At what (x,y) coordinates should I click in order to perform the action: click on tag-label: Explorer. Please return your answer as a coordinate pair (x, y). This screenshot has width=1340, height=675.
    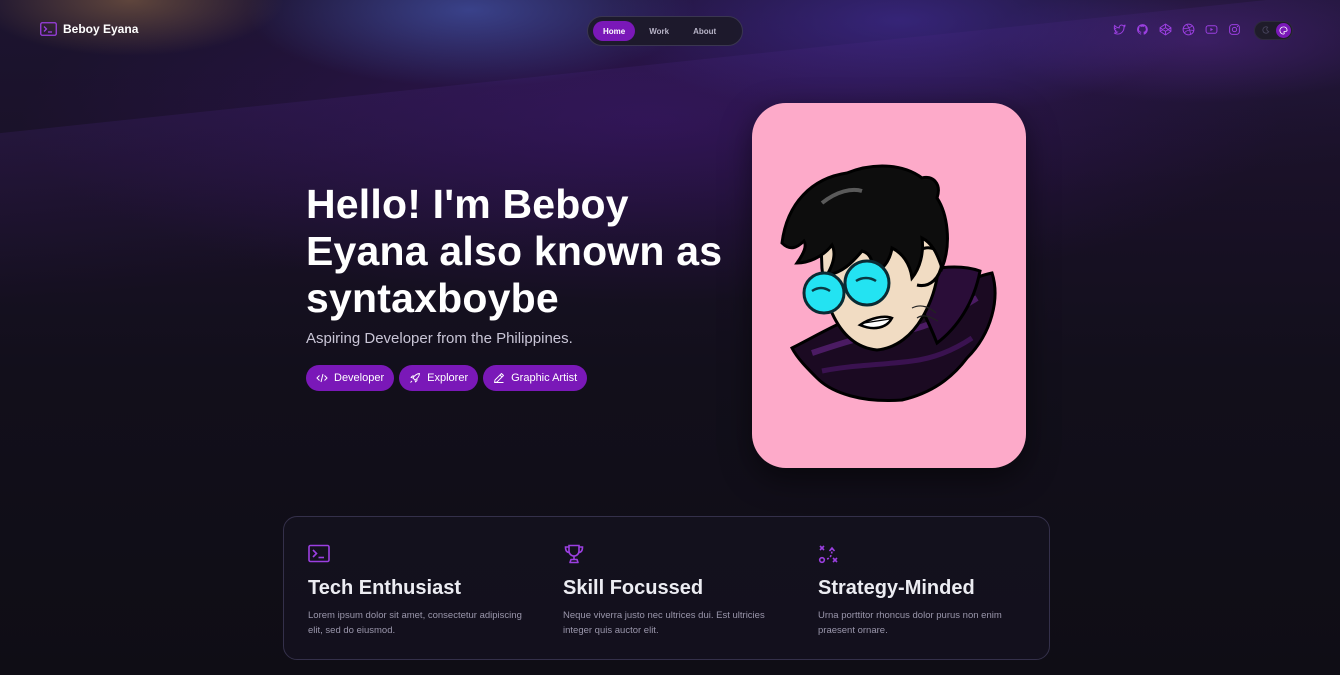
    Looking at the image, I should click on (448, 378).